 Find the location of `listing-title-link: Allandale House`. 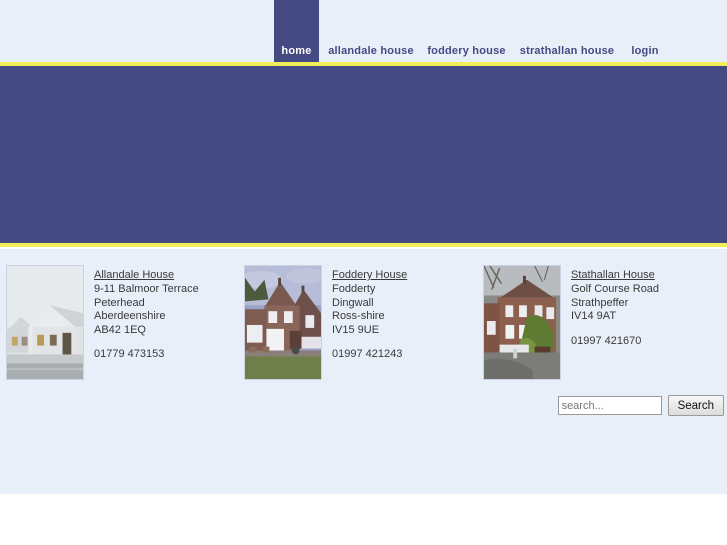

listing-title-link: Allandale House is located at coordinates (169, 275).